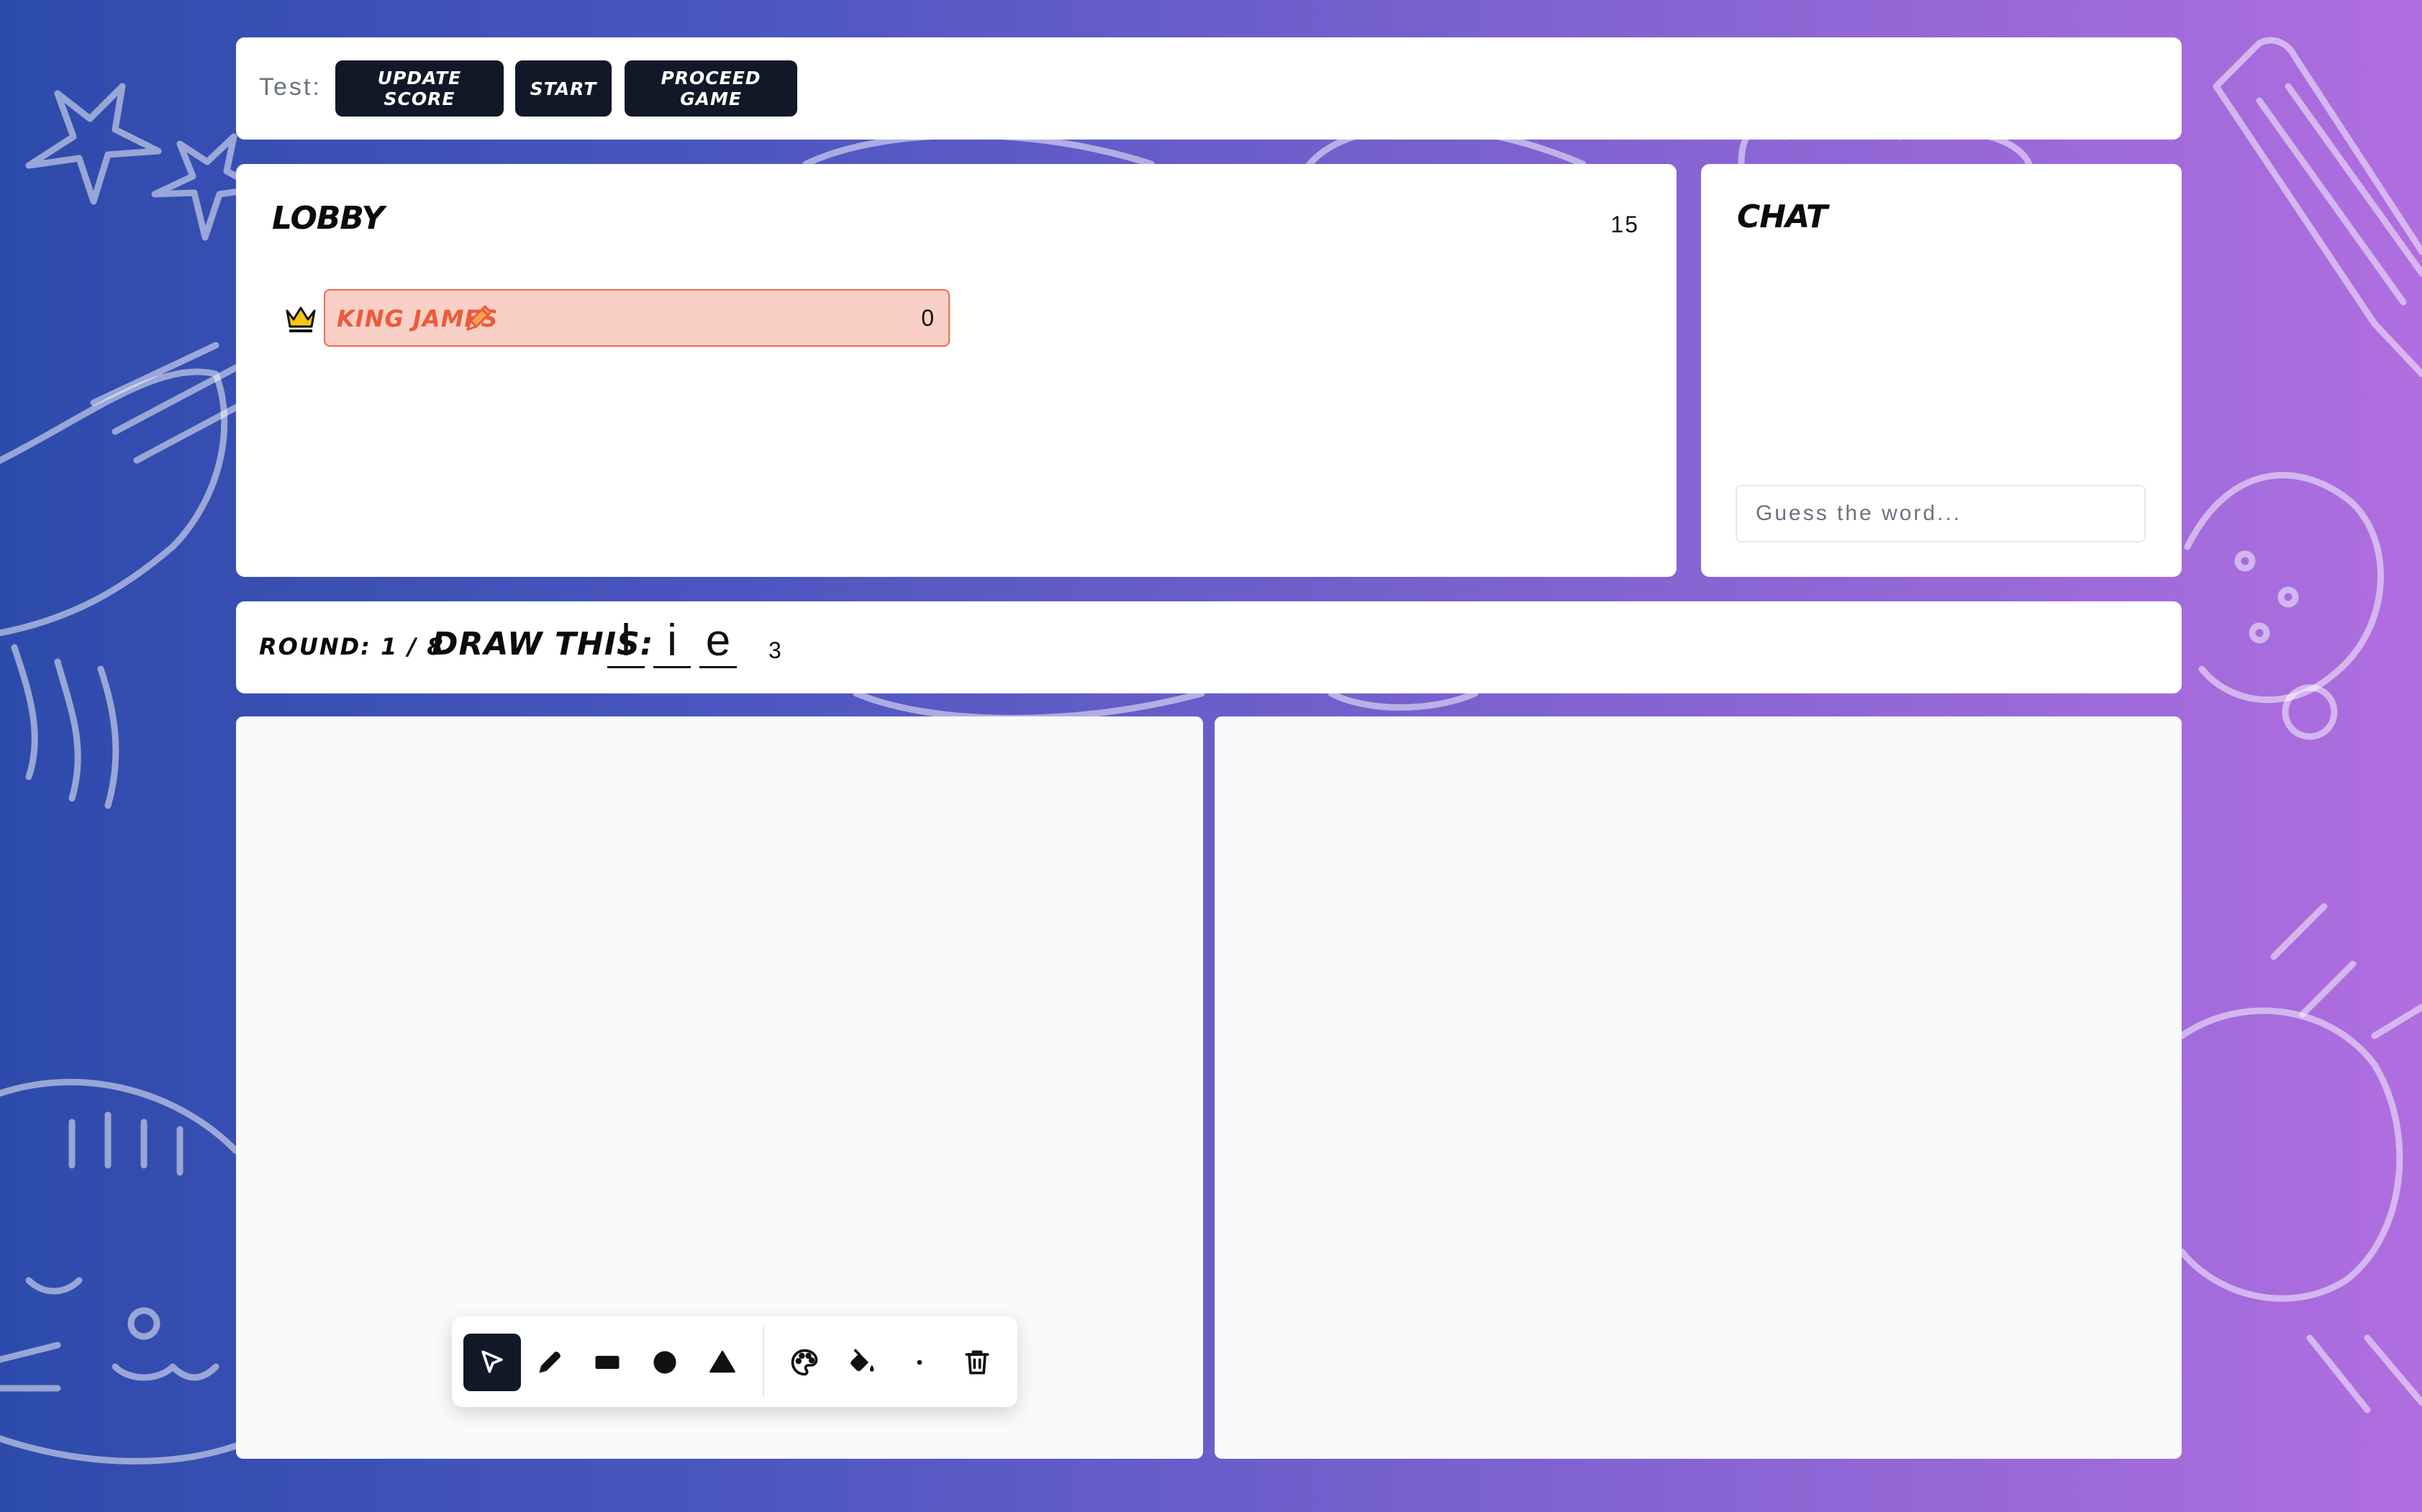  I want to click on word-letter: l, so click(626, 642).